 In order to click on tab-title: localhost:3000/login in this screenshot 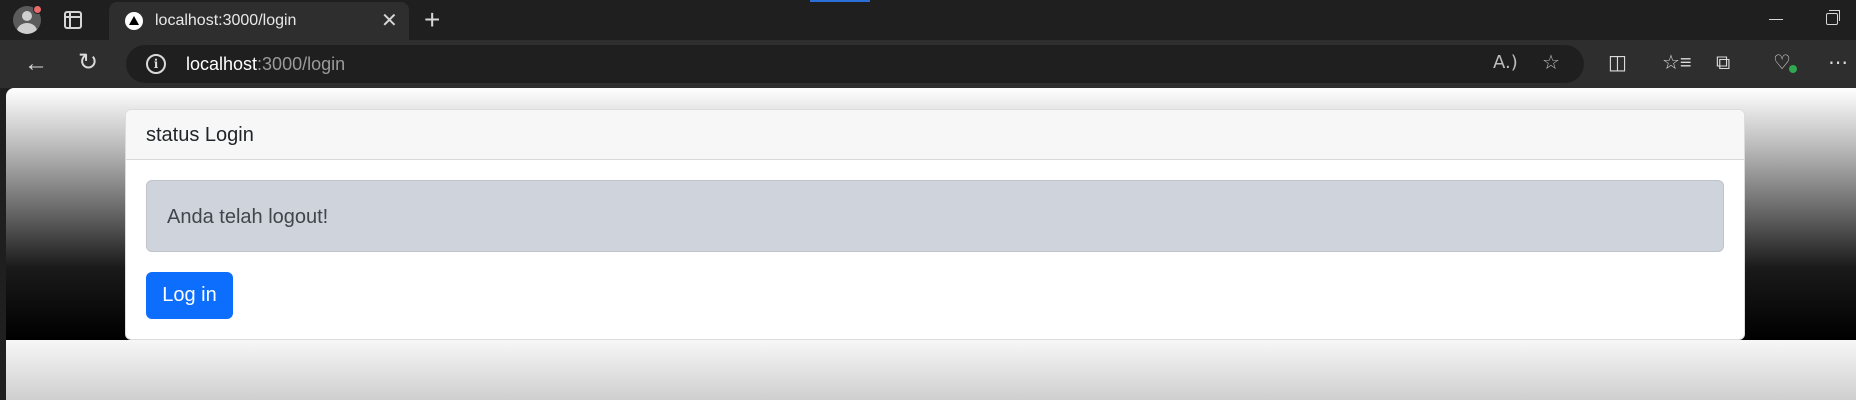, I will do `click(226, 20)`.